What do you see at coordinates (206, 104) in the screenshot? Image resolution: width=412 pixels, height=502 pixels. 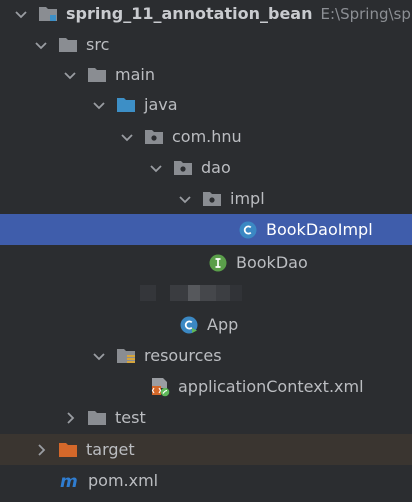 I see `tree-row-java: java` at bounding box center [206, 104].